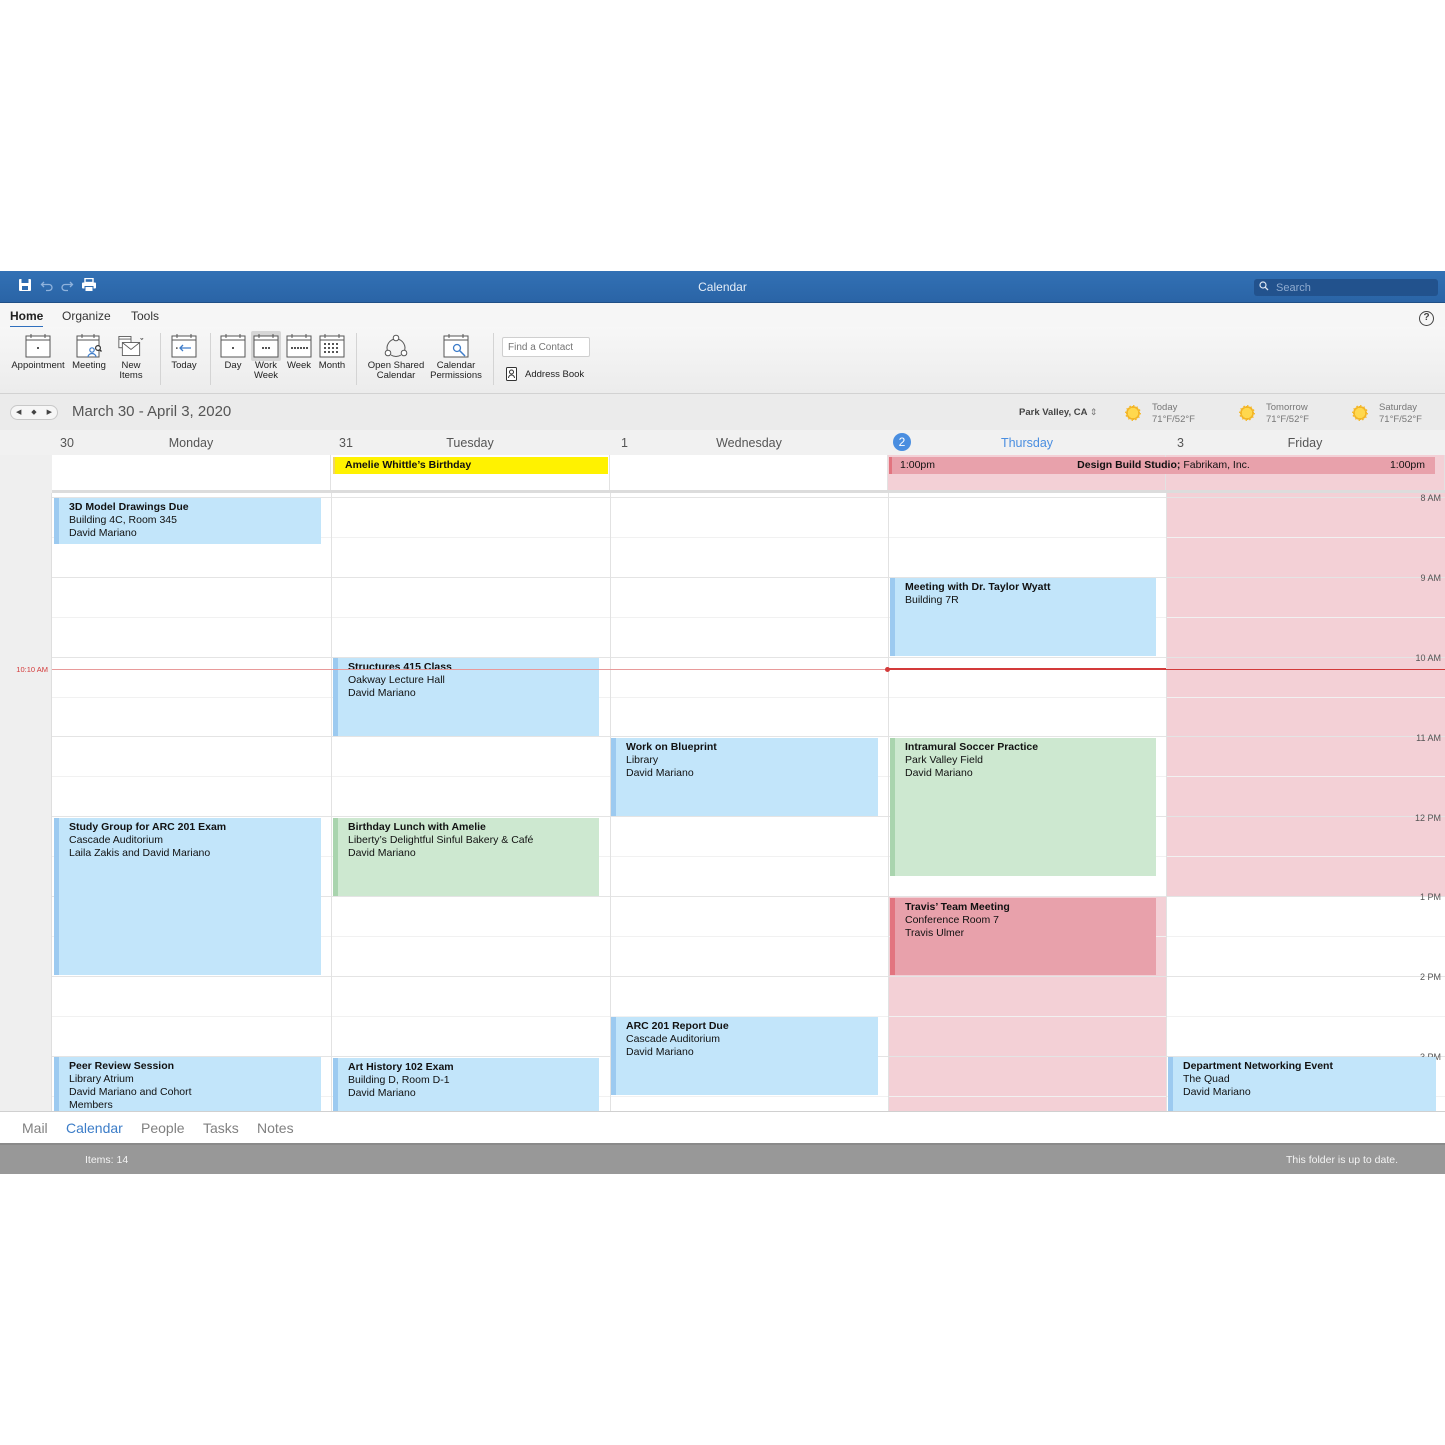 The height and width of the screenshot is (1445, 1445). Describe the element at coordinates (470, 443) in the screenshot. I see `day-name: Tuesday` at that location.